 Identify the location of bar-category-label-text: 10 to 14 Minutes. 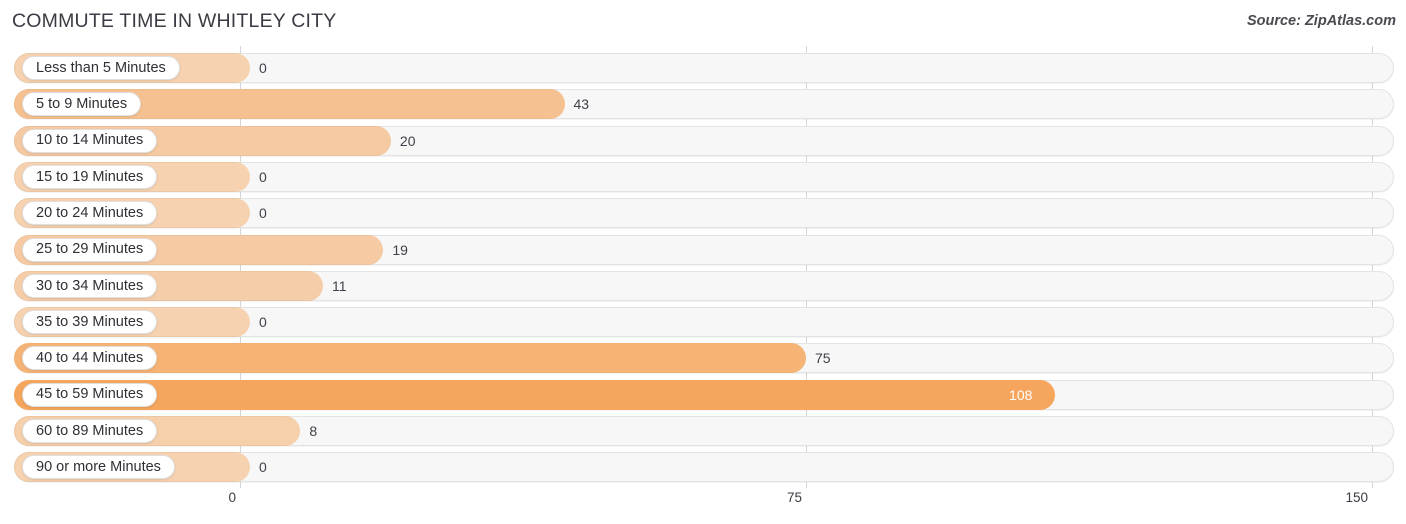
(90, 140).